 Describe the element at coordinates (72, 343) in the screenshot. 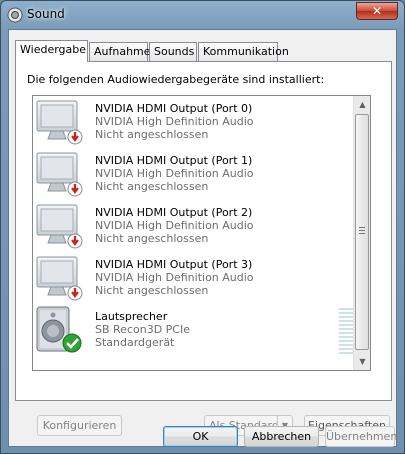

I see `default-check-badge` at that location.